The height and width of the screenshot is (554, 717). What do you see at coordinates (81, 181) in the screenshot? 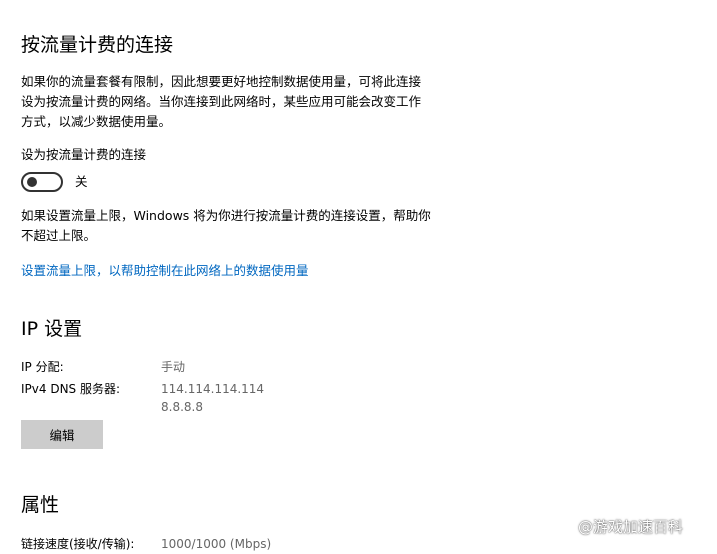
I see `metered-toggle-state: 关` at bounding box center [81, 181].